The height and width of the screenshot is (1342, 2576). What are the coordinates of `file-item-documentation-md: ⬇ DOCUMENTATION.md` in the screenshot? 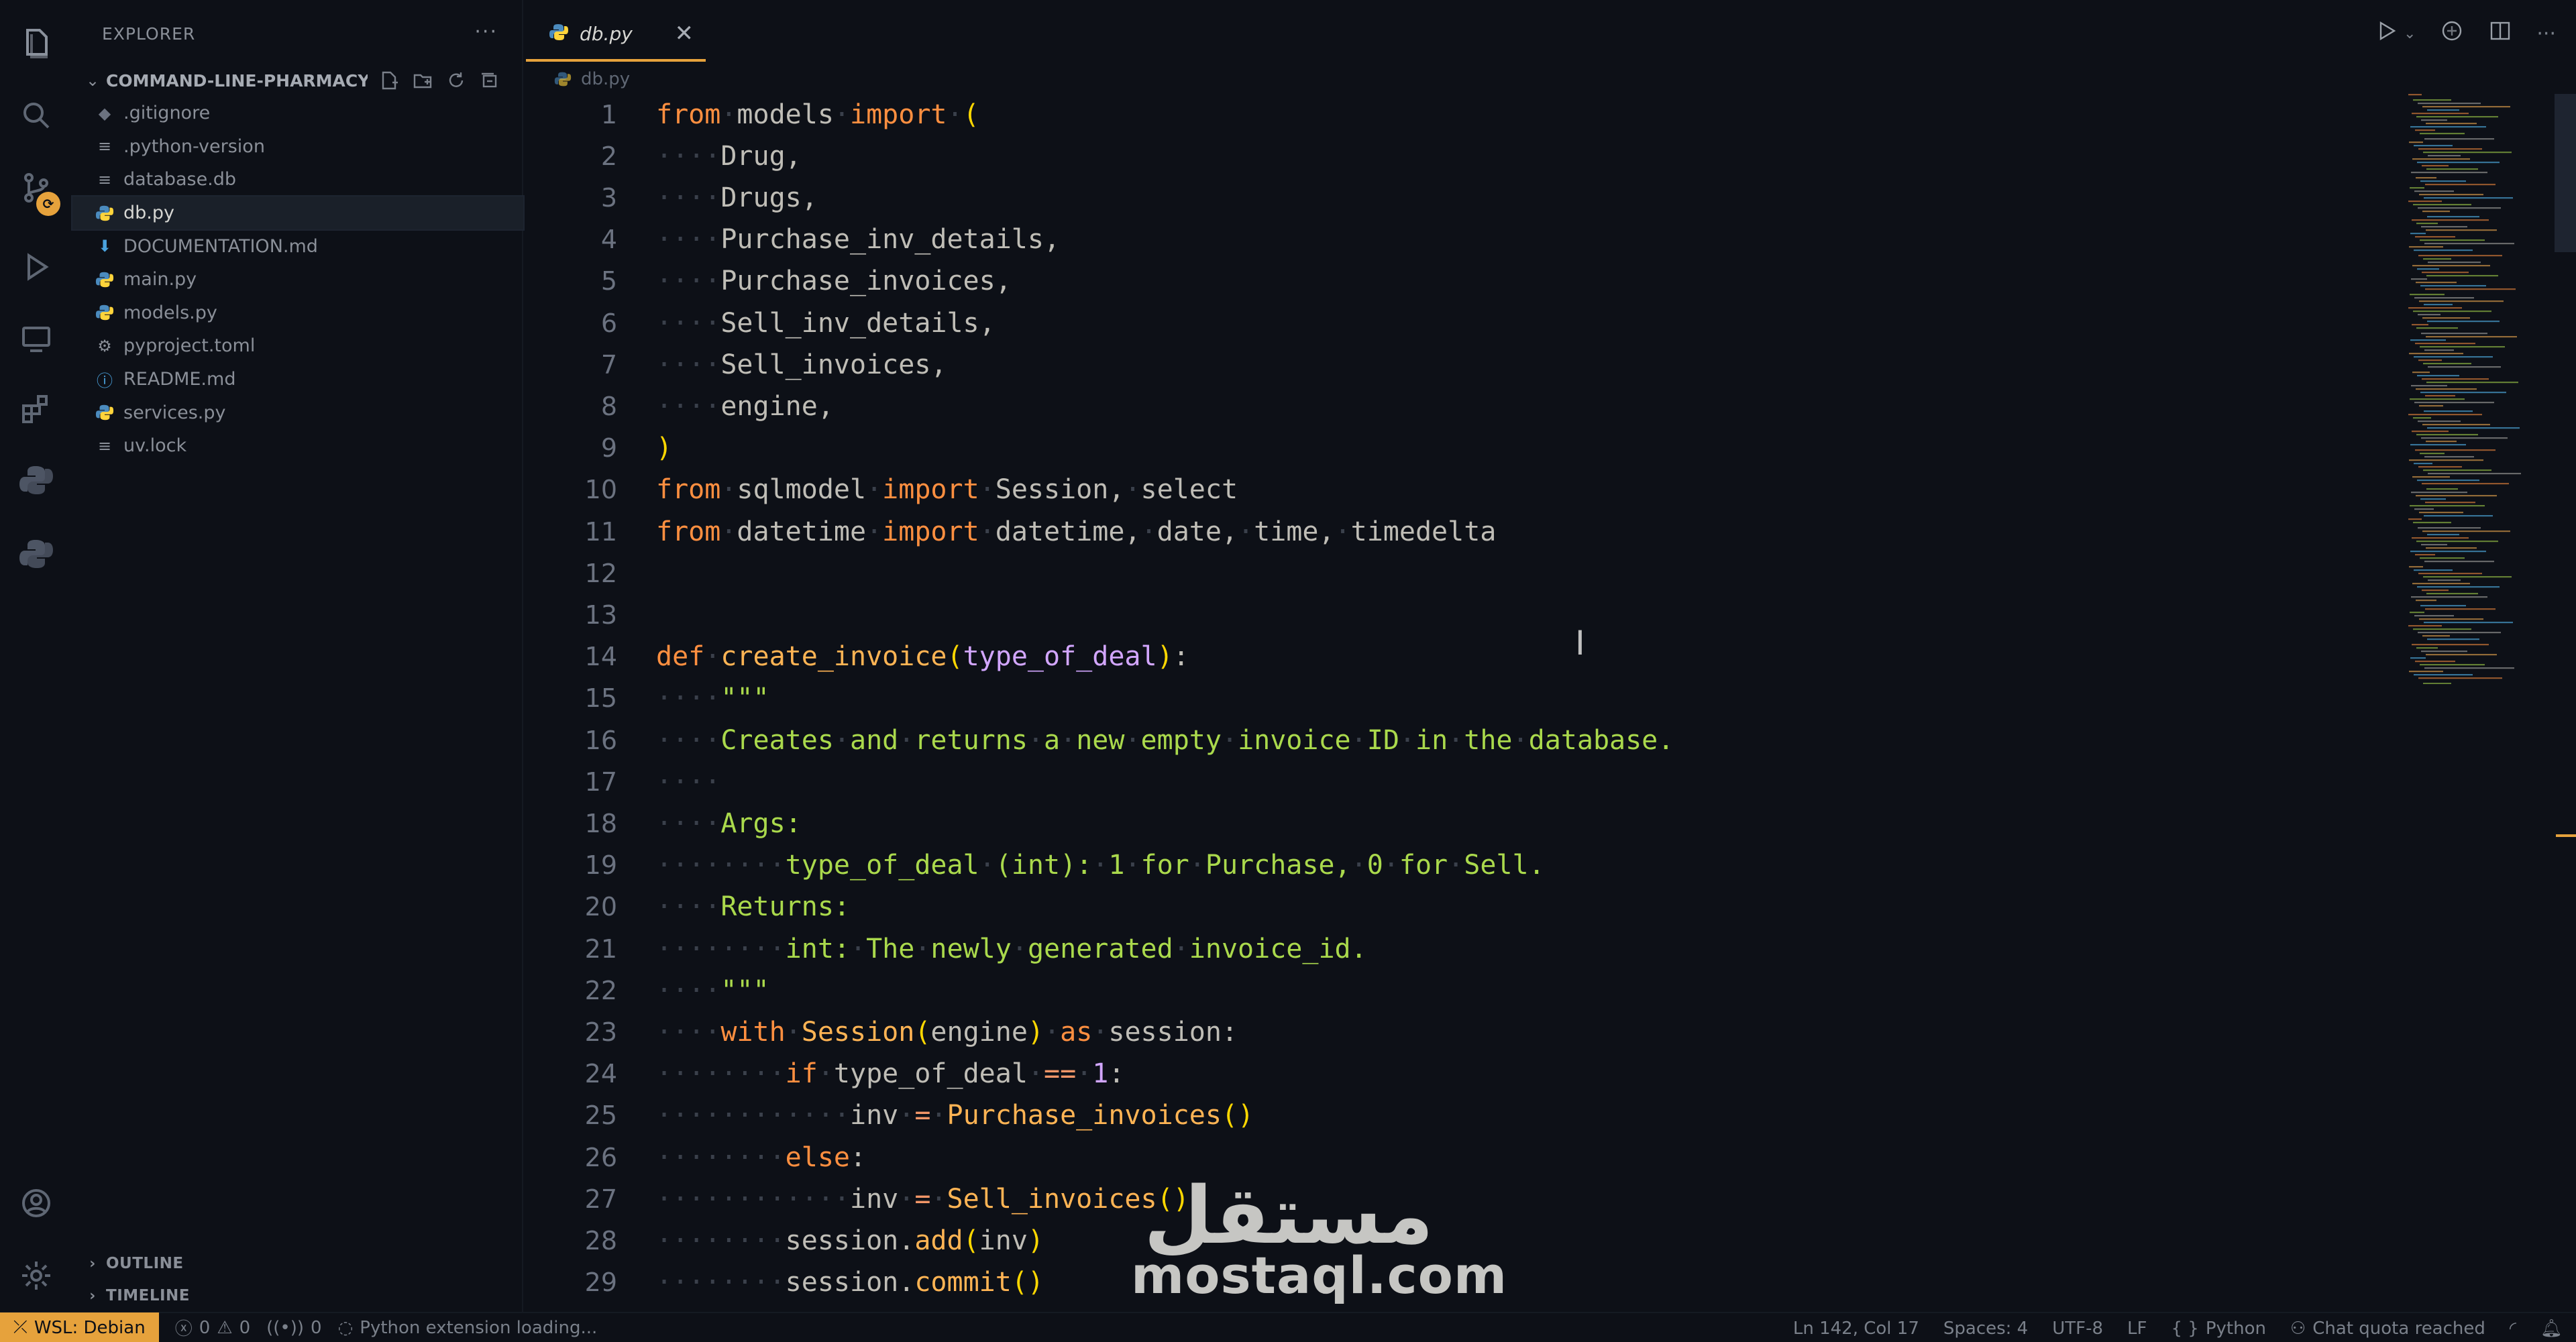 It's located at (297, 246).